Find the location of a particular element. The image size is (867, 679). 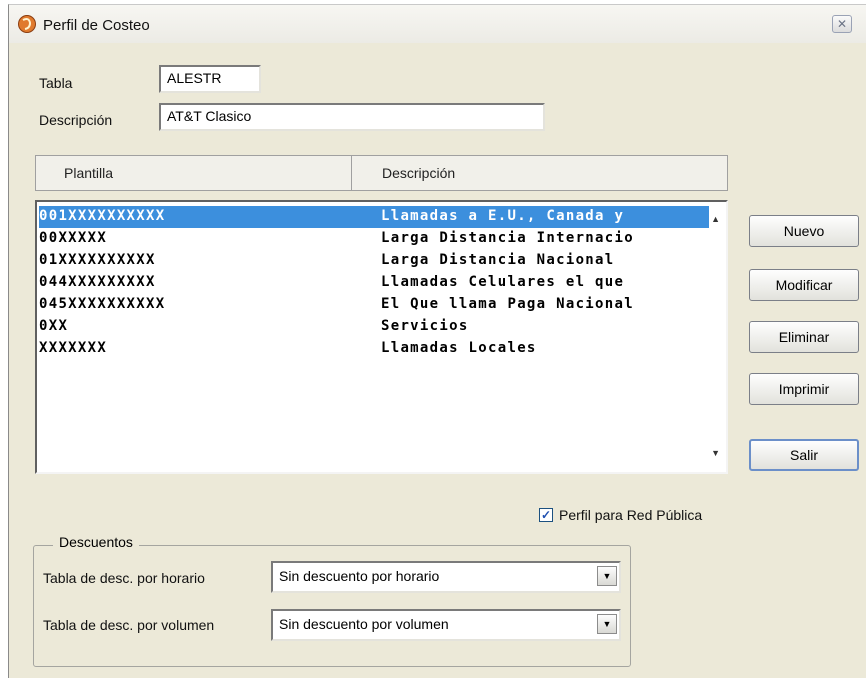

tabla-field: ALESTR is located at coordinates (210, 79).